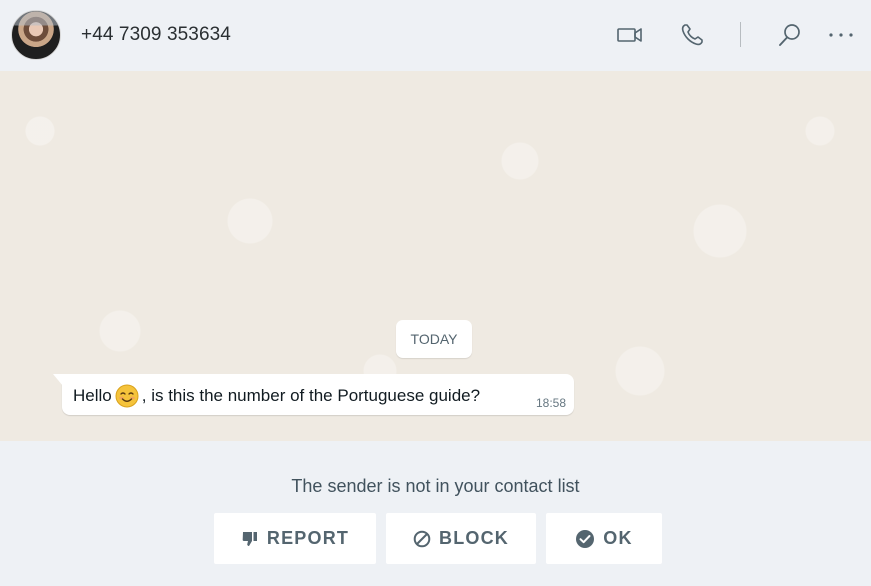  Describe the element at coordinates (790, 35) in the screenshot. I see `search-icon` at that location.